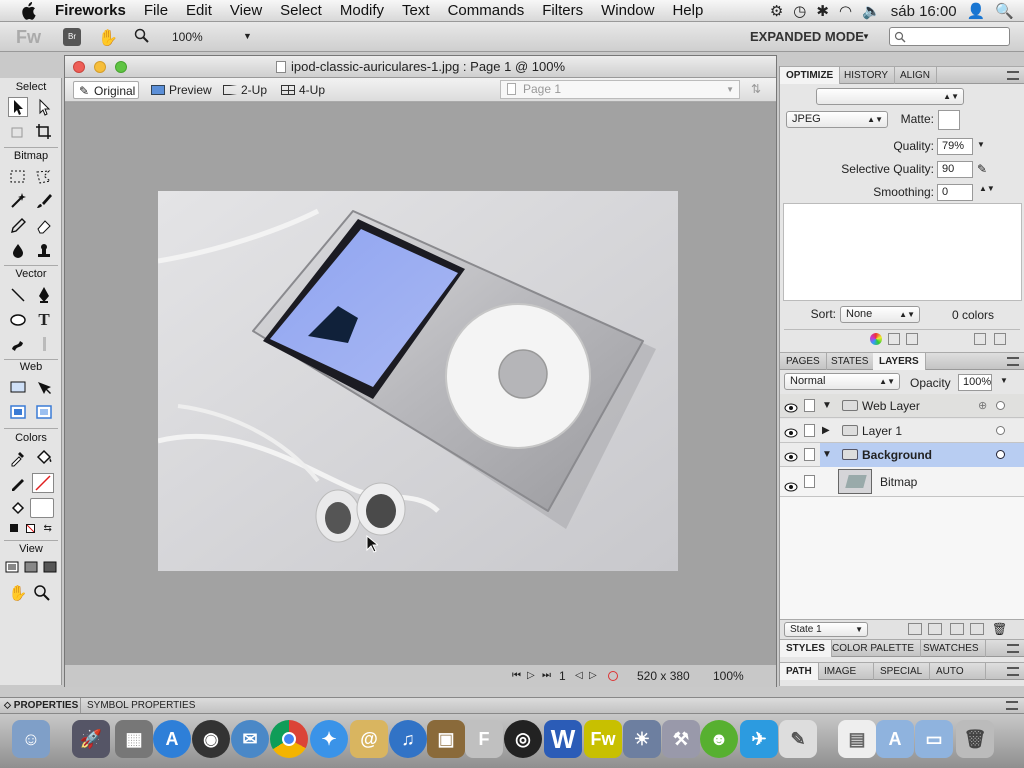 The height and width of the screenshot is (768, 1024). Describe the element at coordinates (18, 388) in the screenshot. I see `hotspot-tool-icon` at that location.